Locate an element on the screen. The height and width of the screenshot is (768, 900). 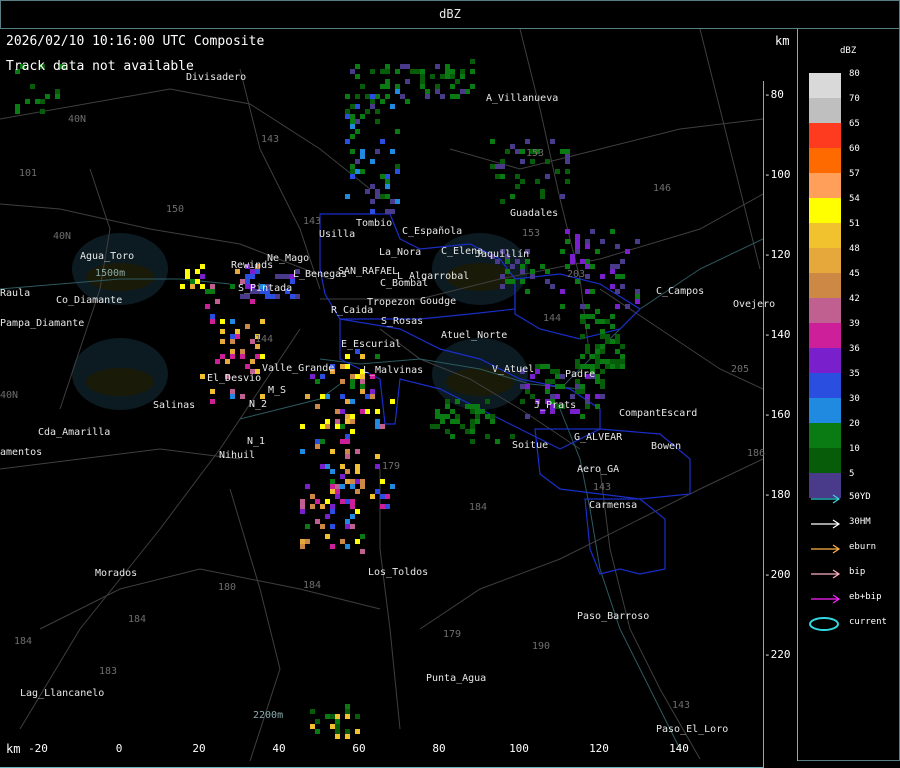
legend-value: 54 is located at coordinates (854, 199).